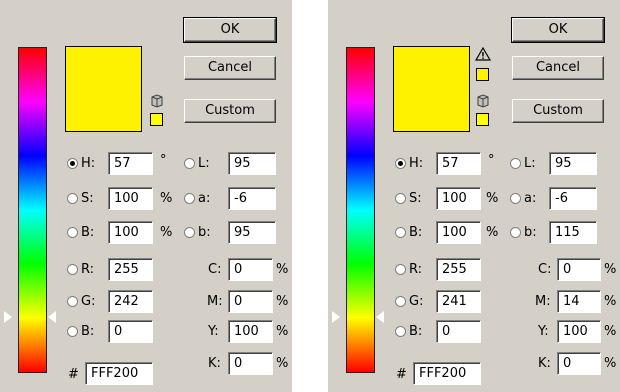  What do you see at coordinates (458, 301) in the screenshot?
I see `g-field: 241` at bounding box center [458, 301].